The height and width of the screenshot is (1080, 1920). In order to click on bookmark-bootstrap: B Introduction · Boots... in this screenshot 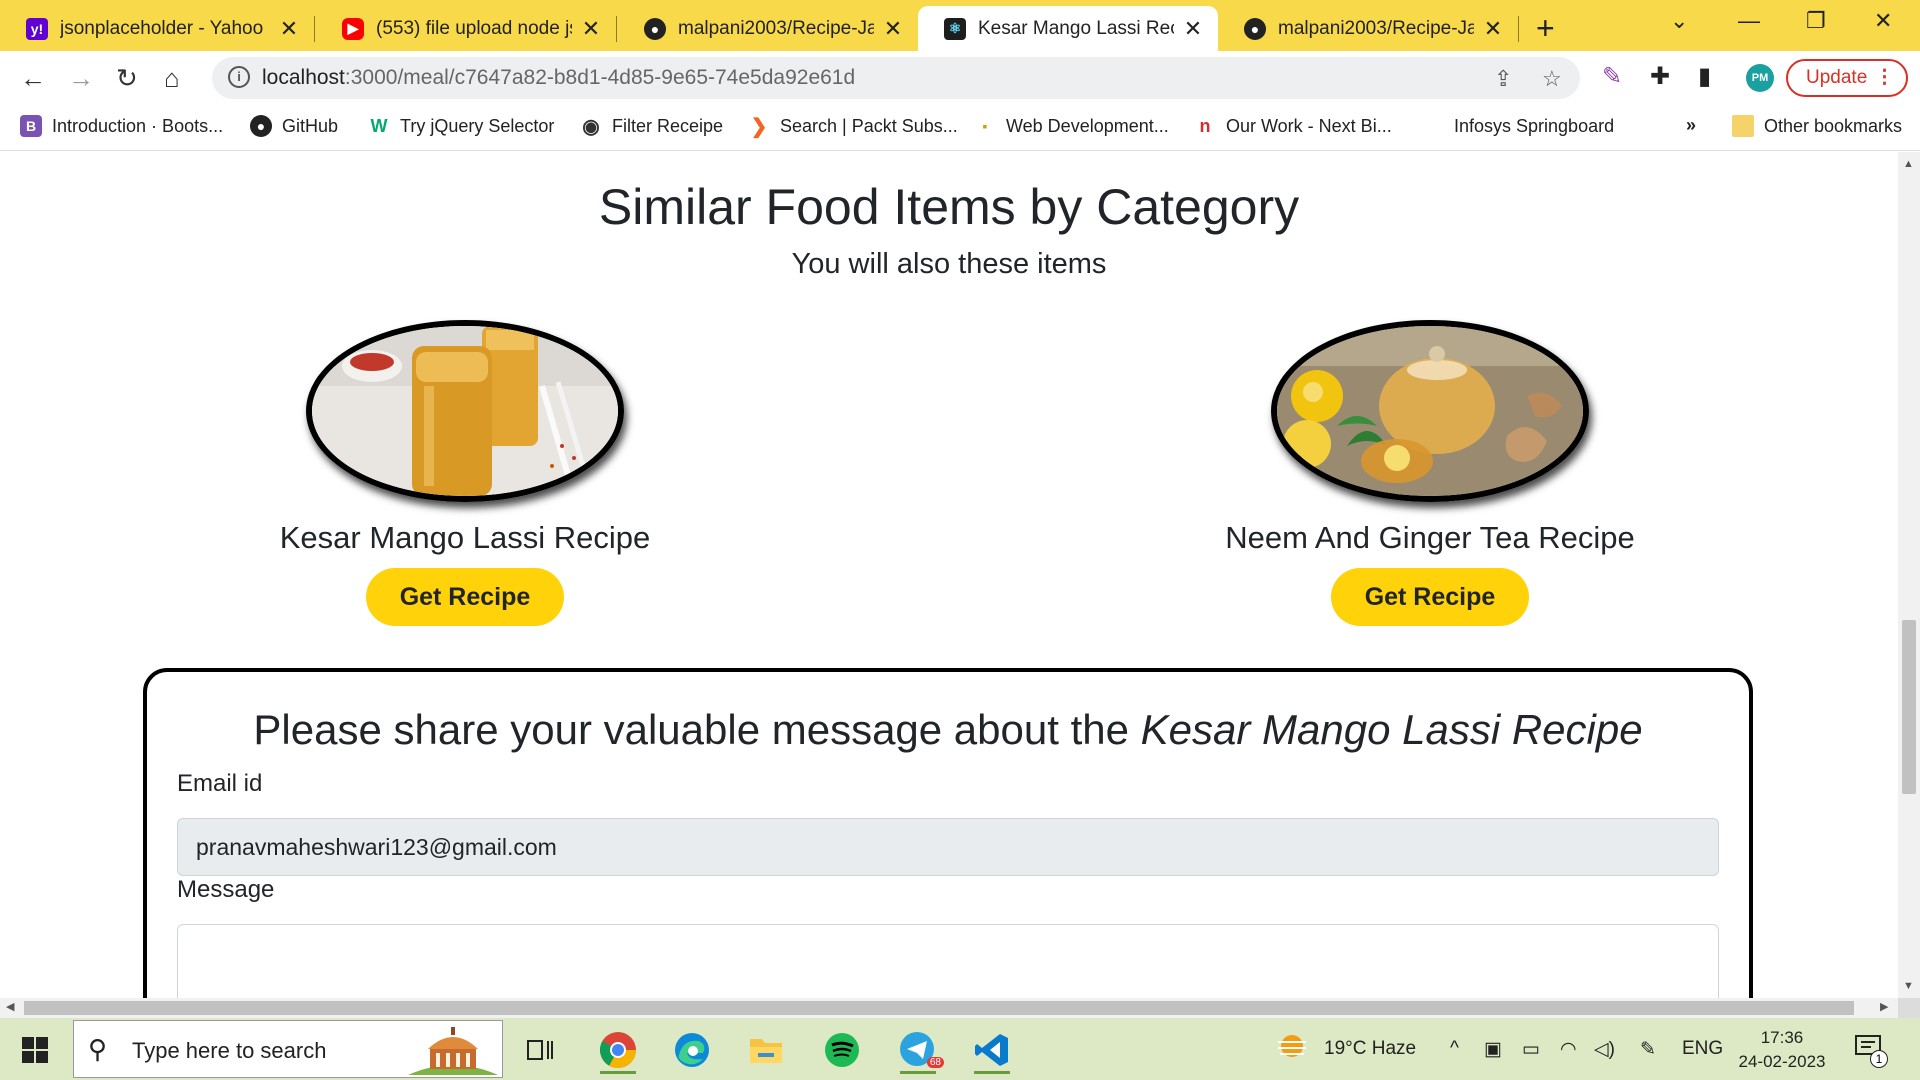, I will do `click(121, 126)`.